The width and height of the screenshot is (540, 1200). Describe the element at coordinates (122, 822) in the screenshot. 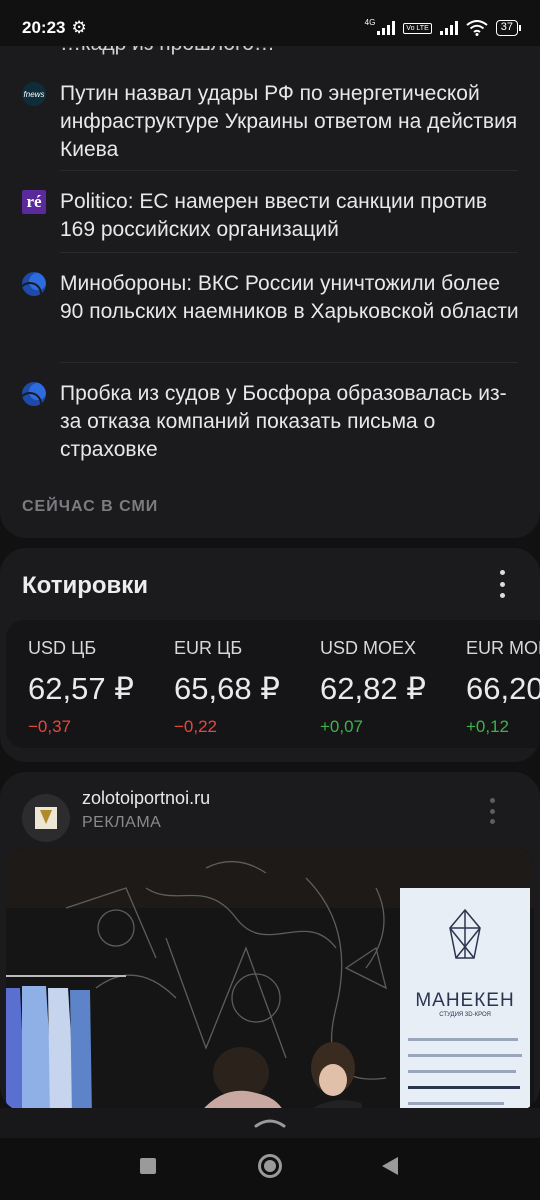

I see `ad-label: РЕКЛАМА` at that location.